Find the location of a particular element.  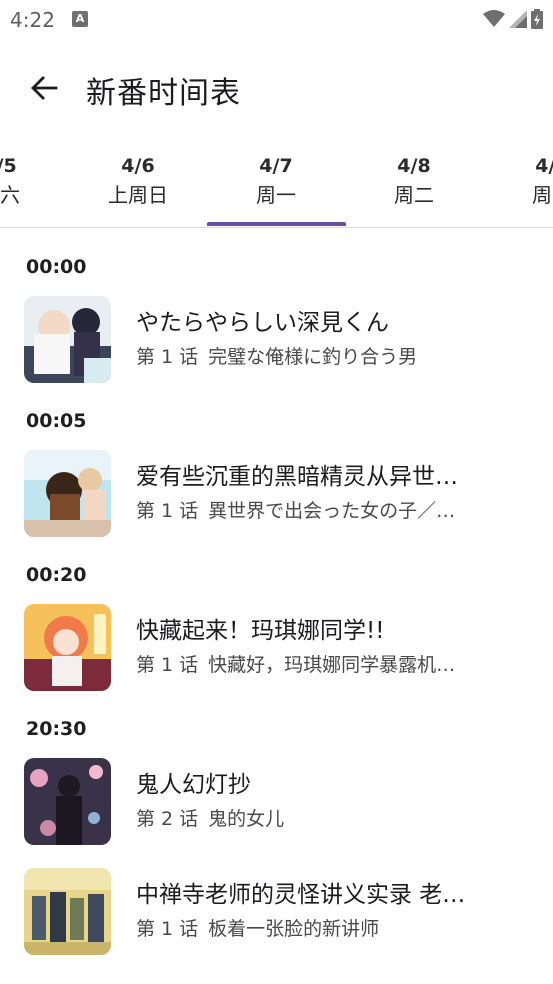

back-button is located at coordinates (44, 88).